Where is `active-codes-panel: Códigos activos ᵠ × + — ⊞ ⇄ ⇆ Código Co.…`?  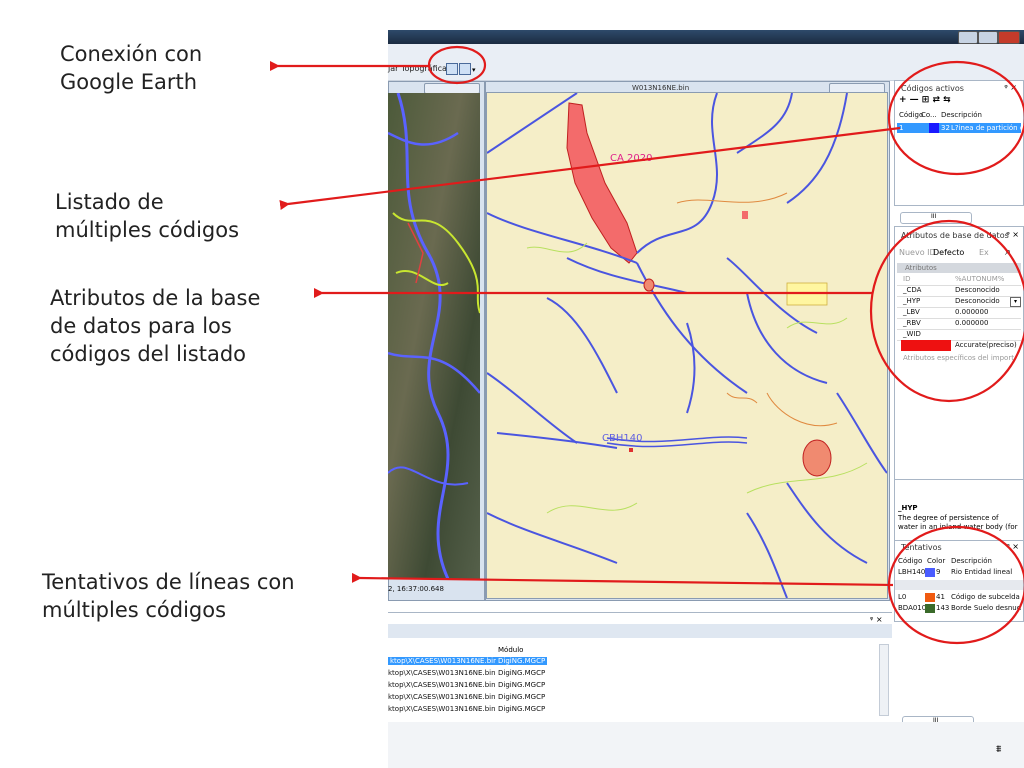 active-codes-panel: Códigos activos ᵠ × + — ⊞ ⇄ ⇆ Código Co.… is located at coordinates (959, 143).